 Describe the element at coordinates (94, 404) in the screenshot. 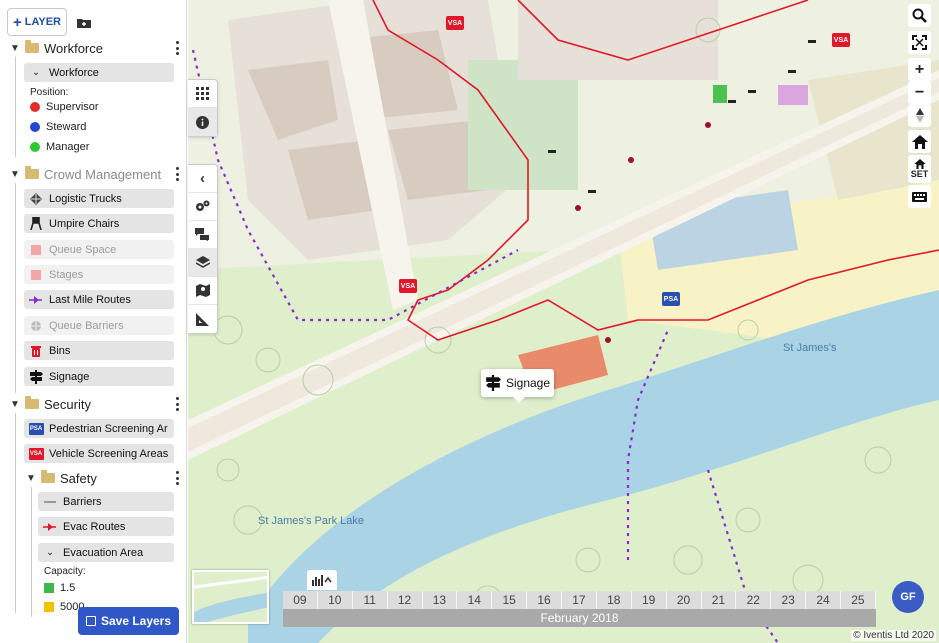

I see `group-security: ▼ Security` at that location.